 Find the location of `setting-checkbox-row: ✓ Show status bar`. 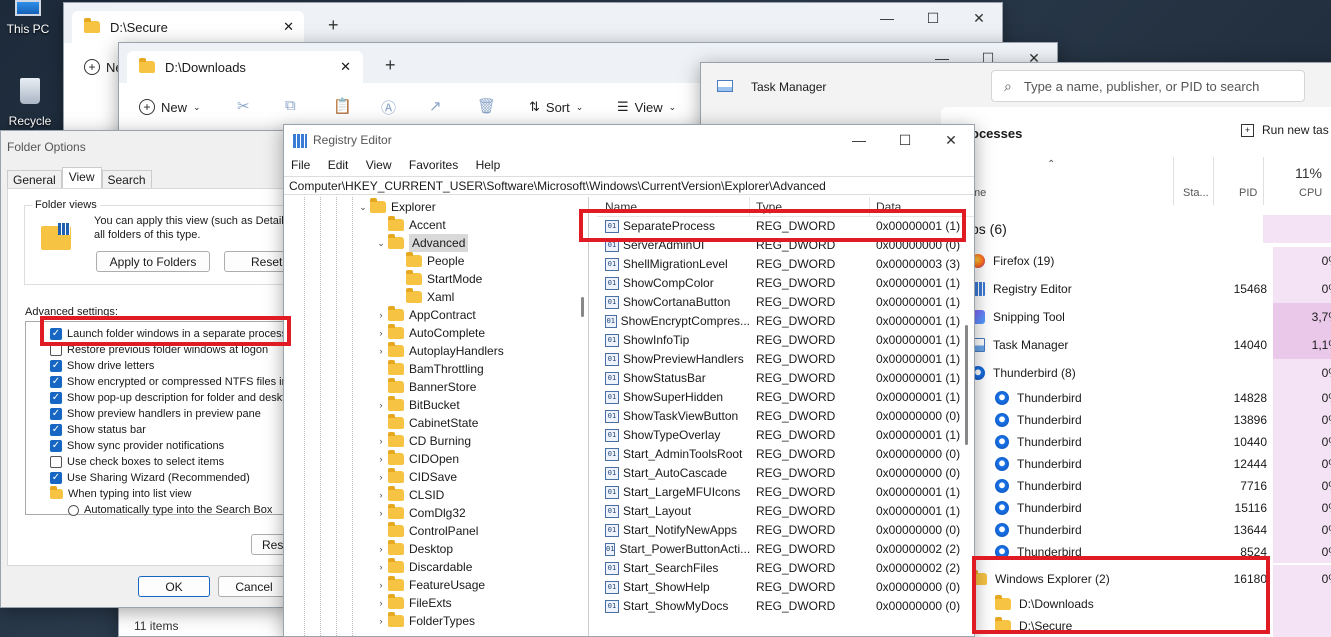

setting-checkbox-row: ✓ Show status bar is located at coordinates (169, 430).